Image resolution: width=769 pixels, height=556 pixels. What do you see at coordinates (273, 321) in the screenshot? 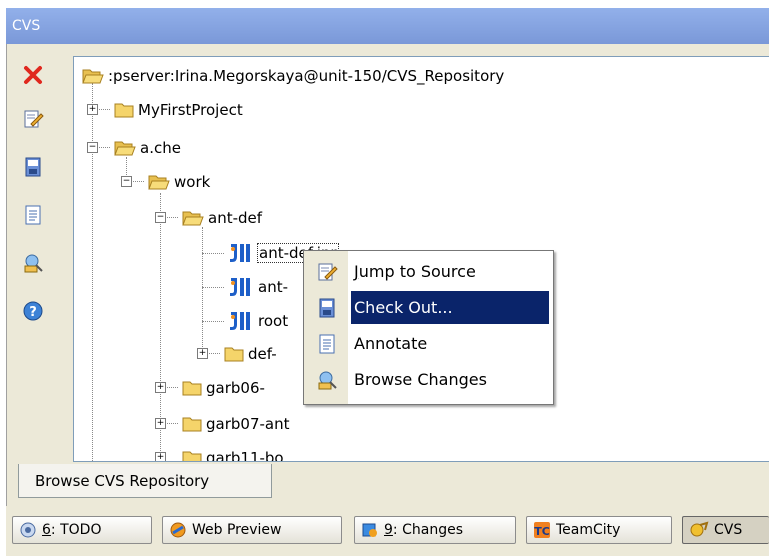
I see `tree-node-label: root` at bounding box center [273, 321].